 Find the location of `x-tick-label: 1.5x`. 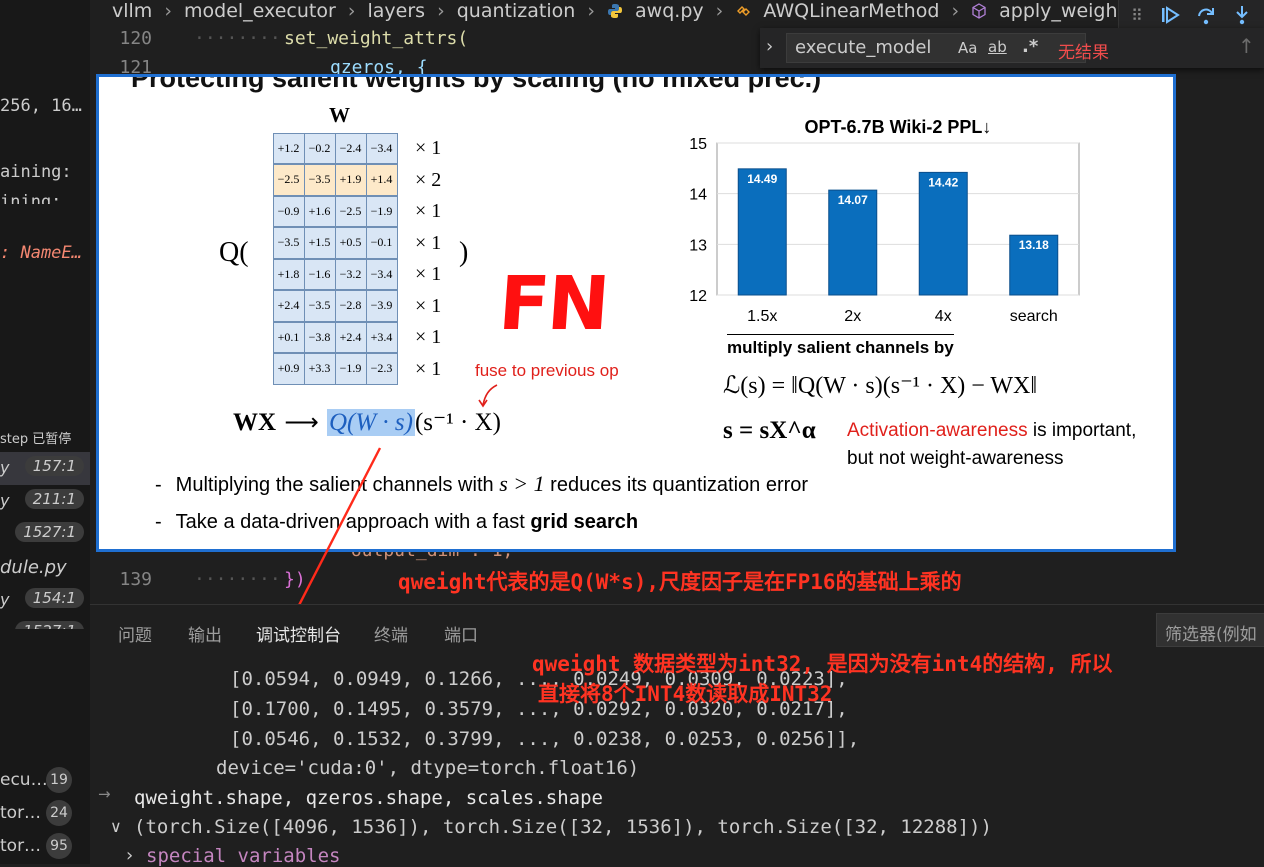

x-tick-label: 1.5x is located at coordinates (762, 316).